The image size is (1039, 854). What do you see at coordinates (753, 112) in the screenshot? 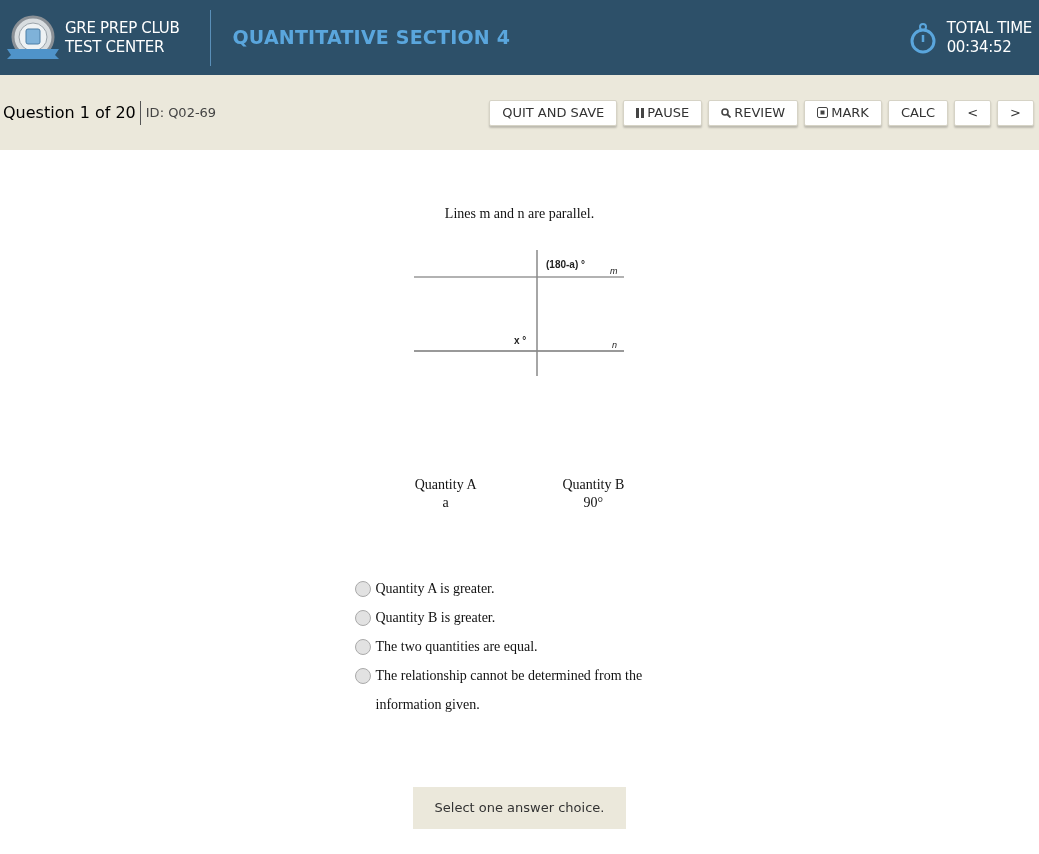
I see `toolbar-button: REVIEW` at bounding box center [753, 112].